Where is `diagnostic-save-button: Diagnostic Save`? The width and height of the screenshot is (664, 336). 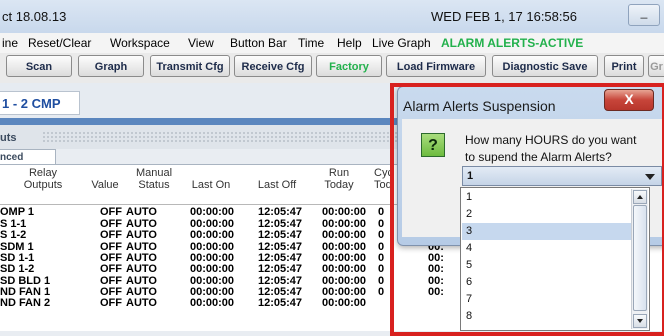 diagnostic-save-button: Diagnostic Save is located at coordinates (545, 66).